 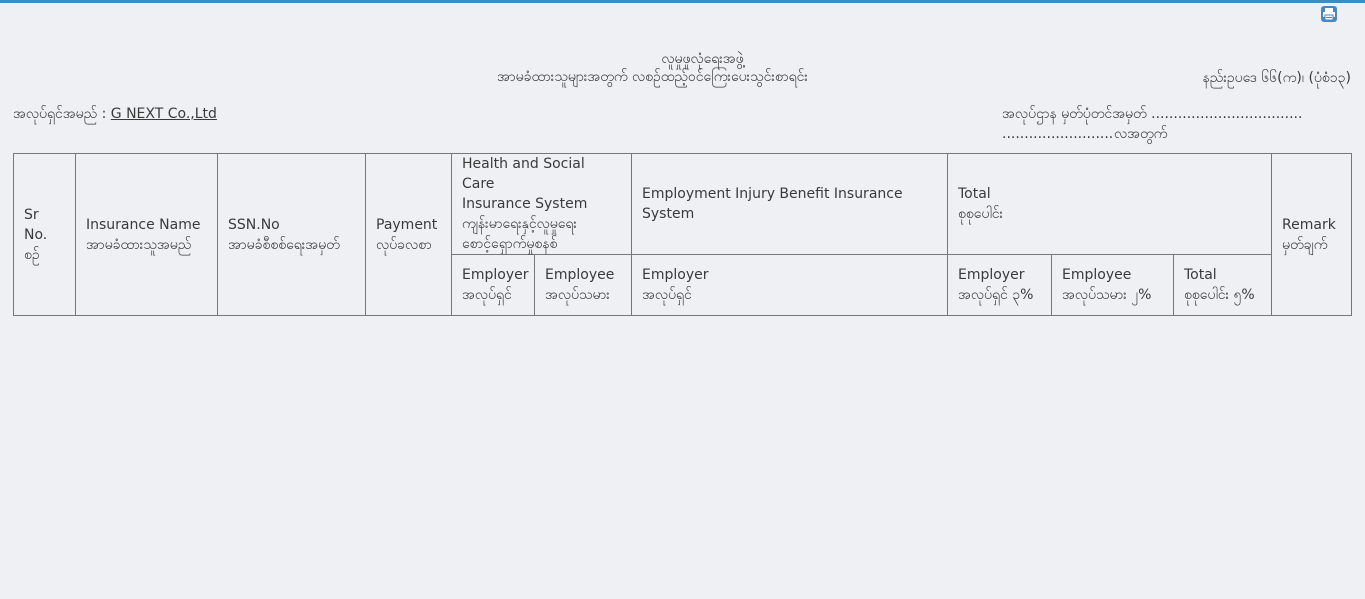 I want to click on header-sr-no: Sr No. စဉ်, so click(x=44, y=234).